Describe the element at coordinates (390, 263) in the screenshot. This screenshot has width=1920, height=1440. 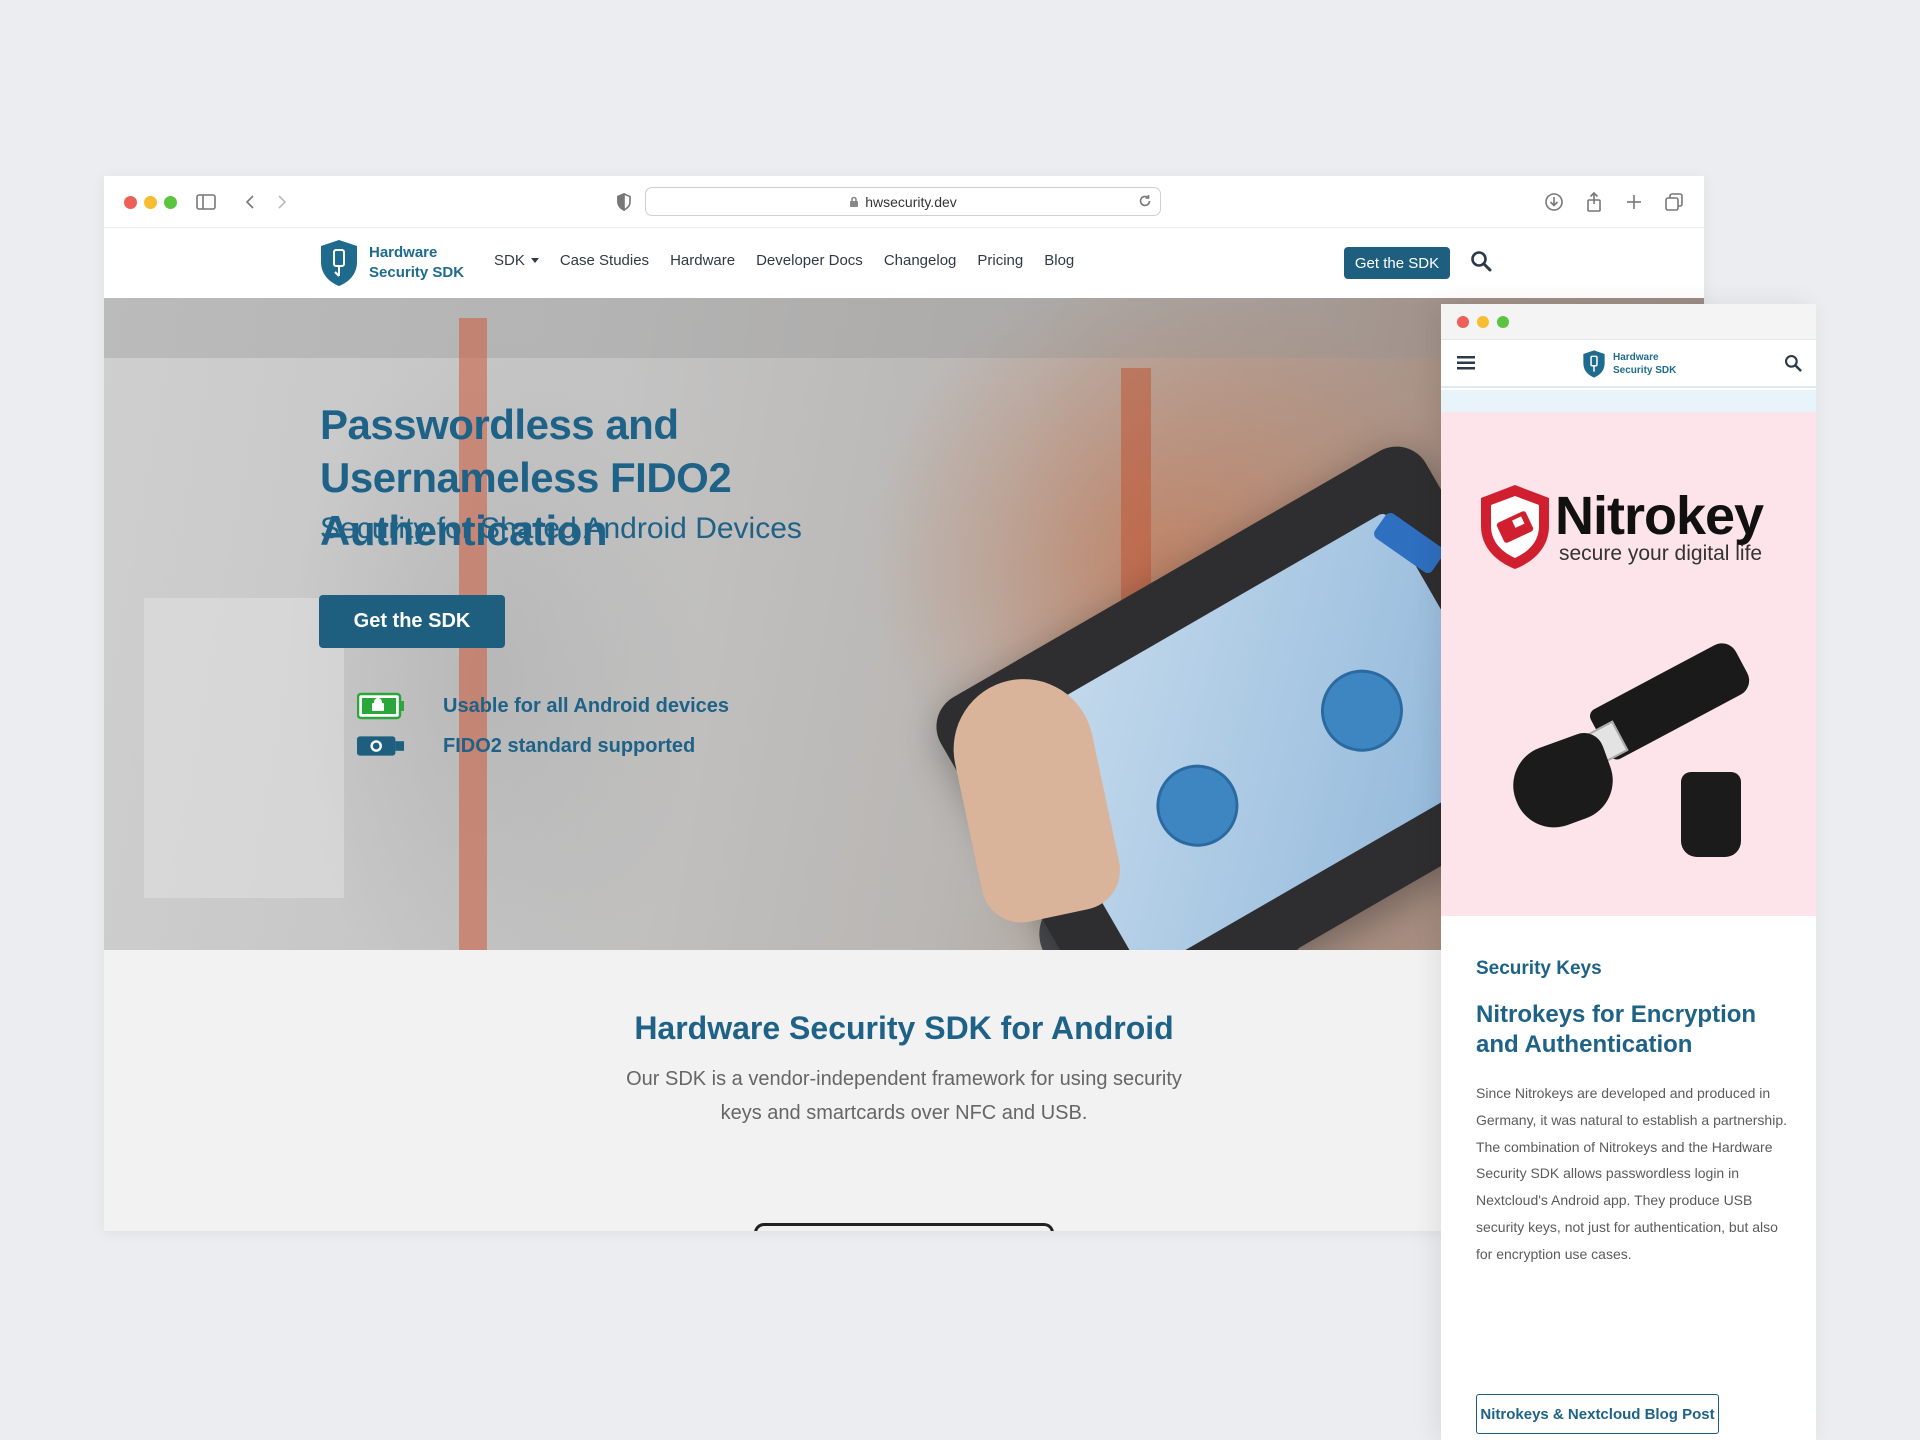
I see `site-logo: Hardware Security SDK` at that location.